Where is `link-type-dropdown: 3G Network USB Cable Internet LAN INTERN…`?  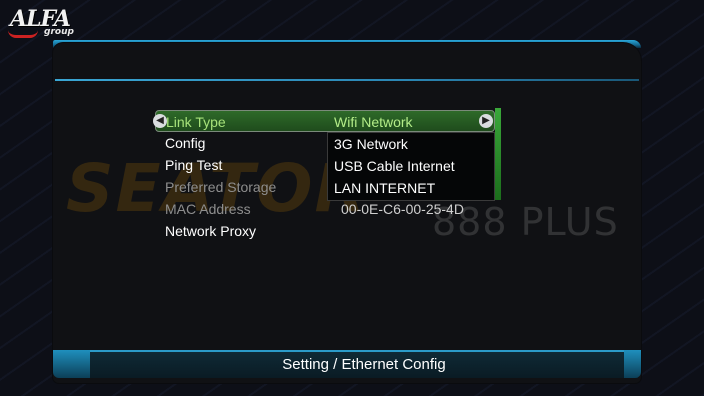 link-type-dropdown: 3G Network USB Cable Internet LAN INTERN… is located at coordinates (411, 166).